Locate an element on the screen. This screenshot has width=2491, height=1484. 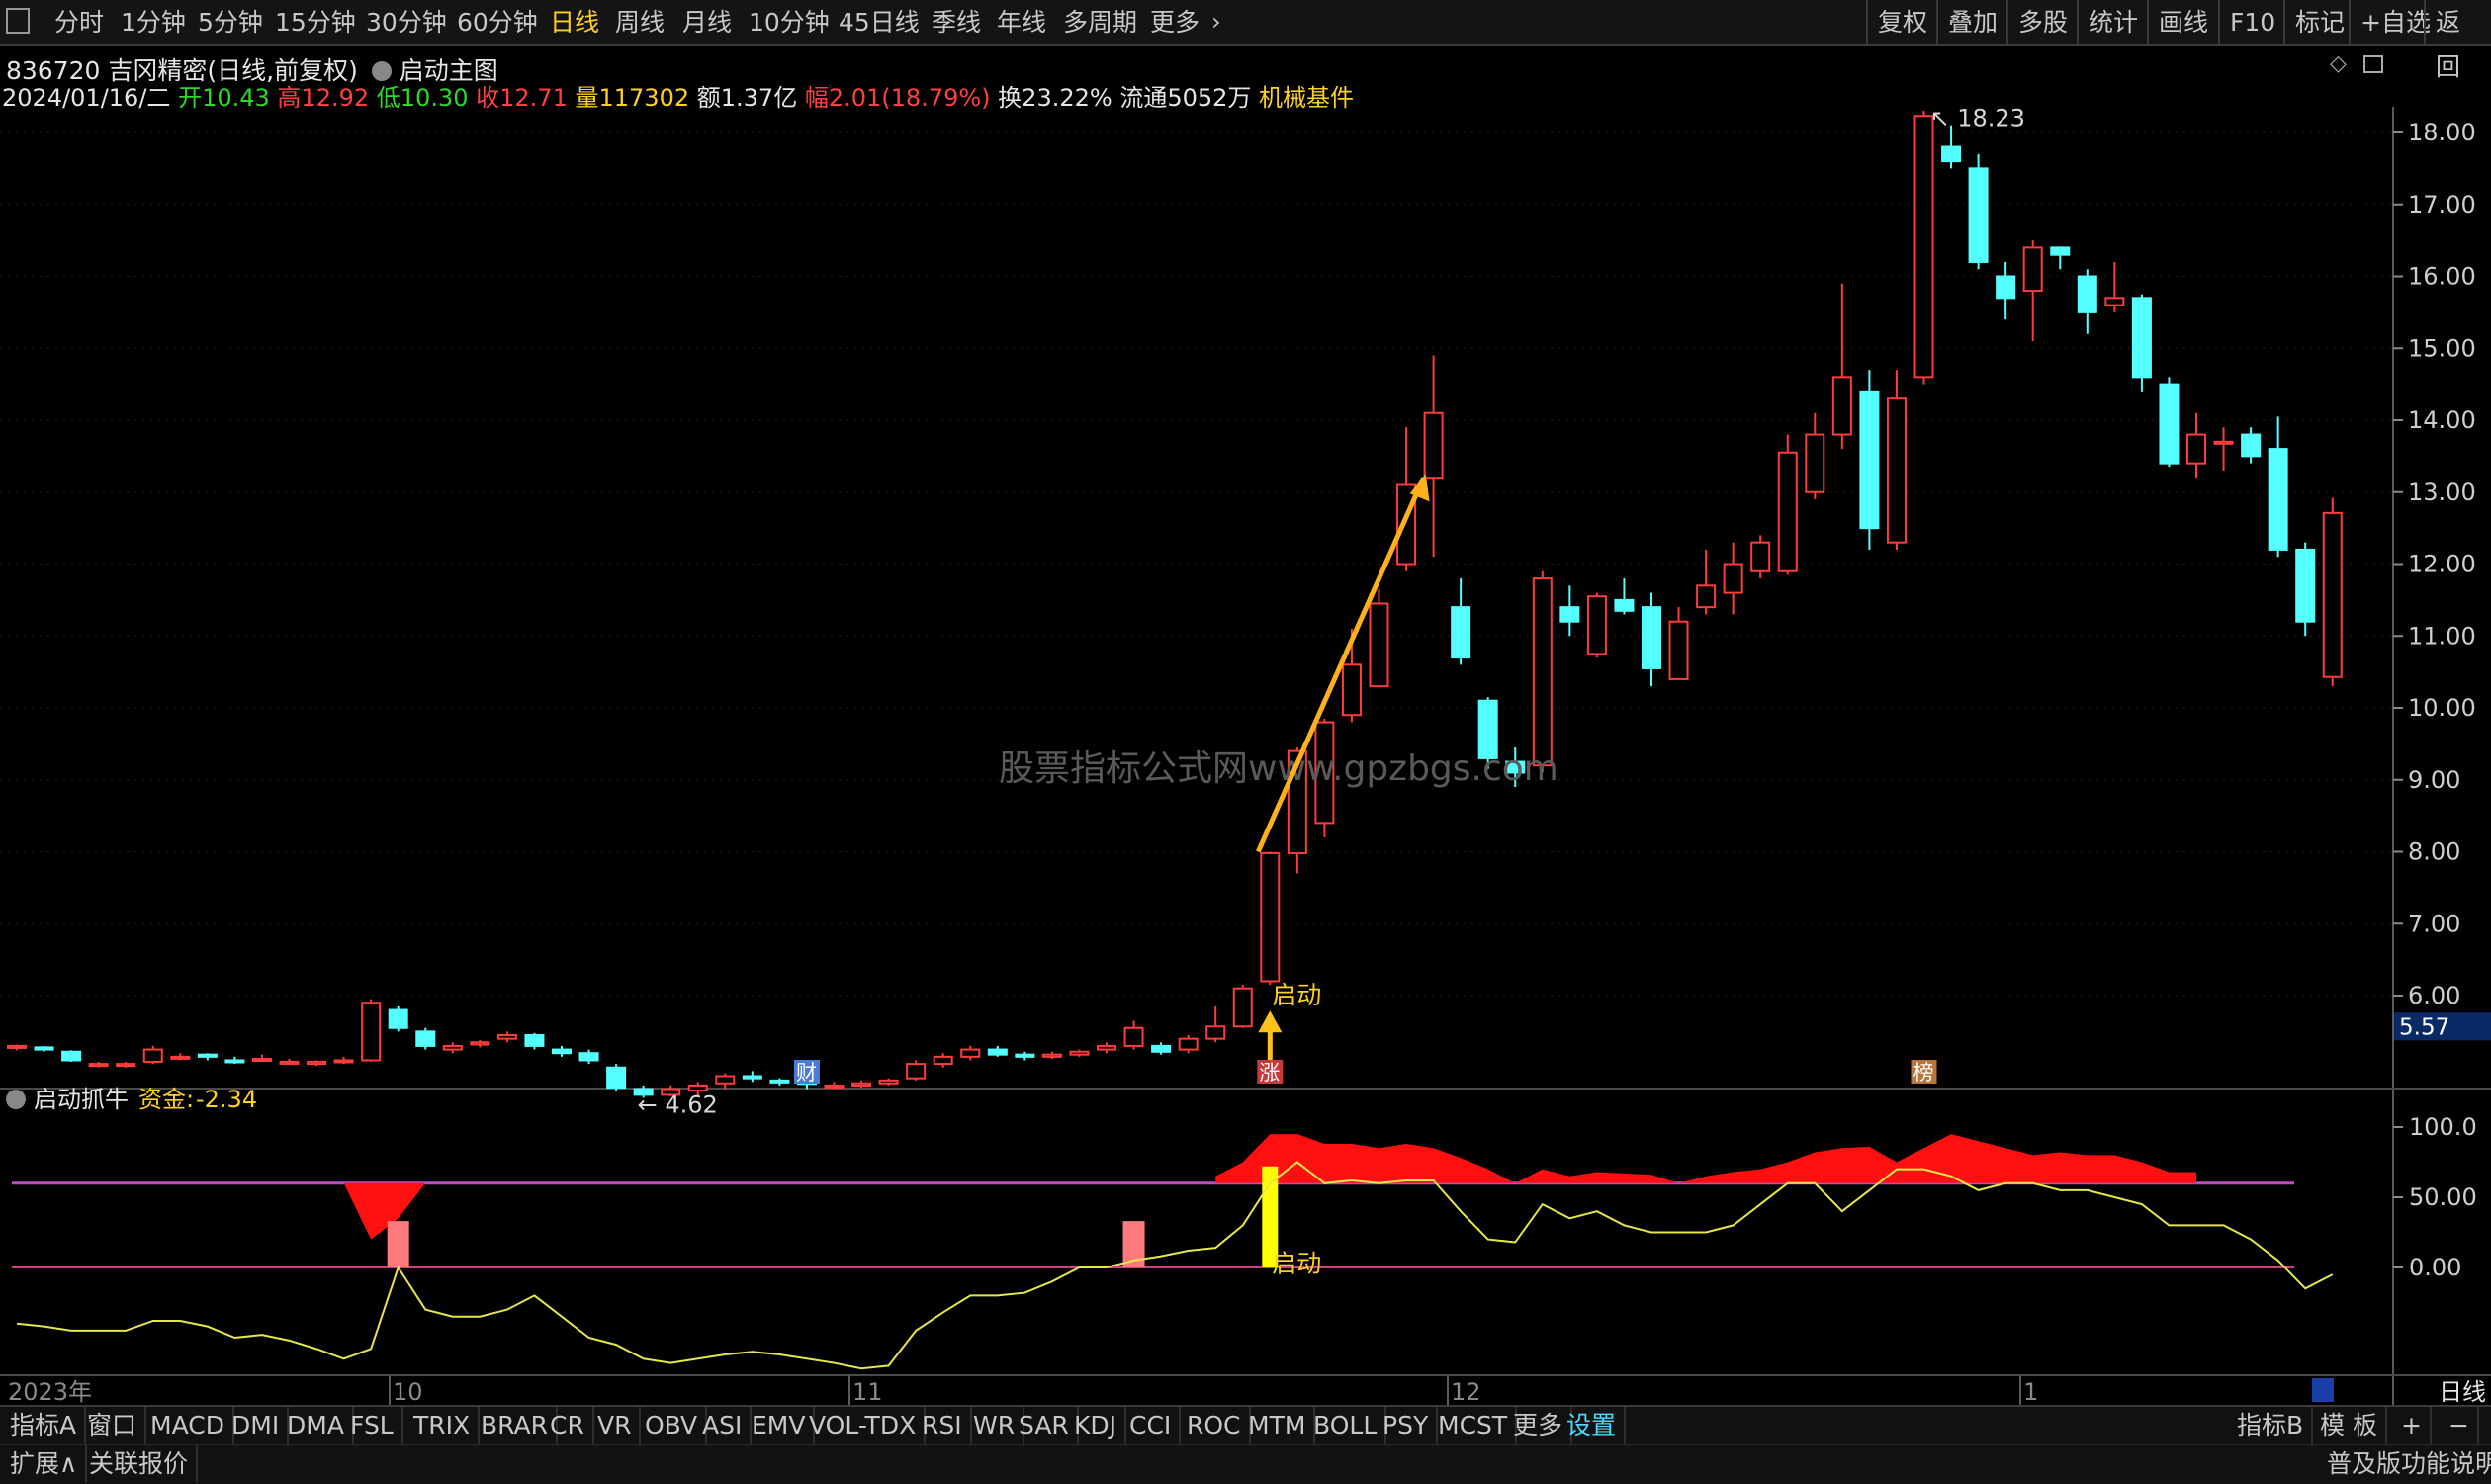
period-tab-0: 分时 is located at coordinates (79, 22).